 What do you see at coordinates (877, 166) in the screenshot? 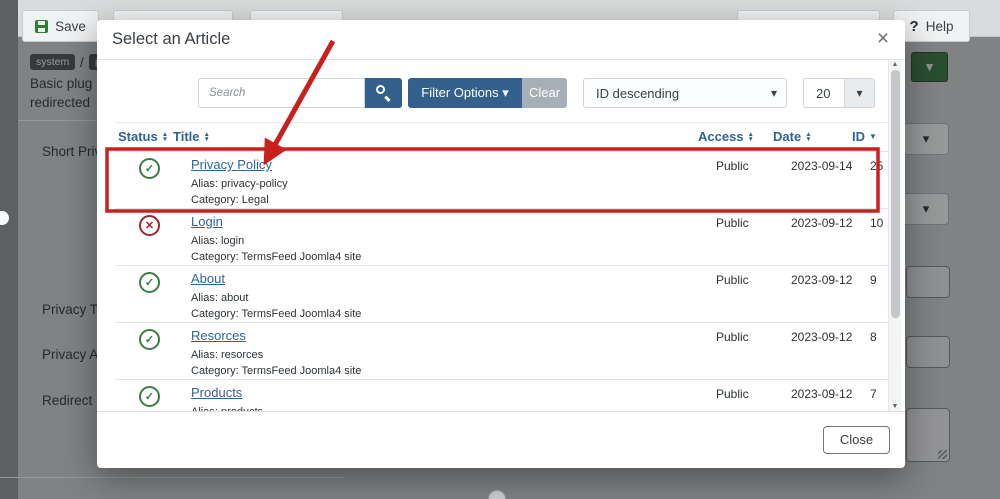
I see `article-id: 25` at bounding box center [877, 166].